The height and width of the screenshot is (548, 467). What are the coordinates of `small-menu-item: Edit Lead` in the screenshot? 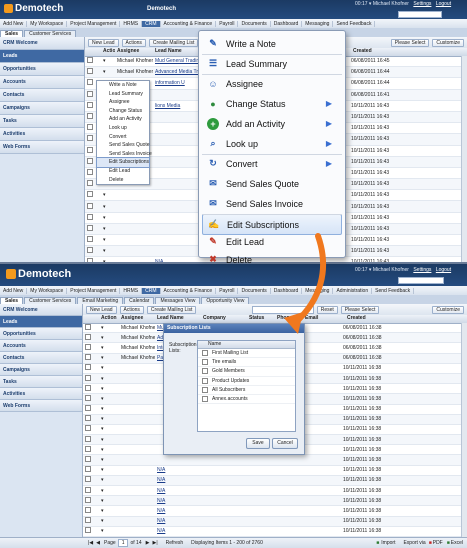 It's located at (123, 171).